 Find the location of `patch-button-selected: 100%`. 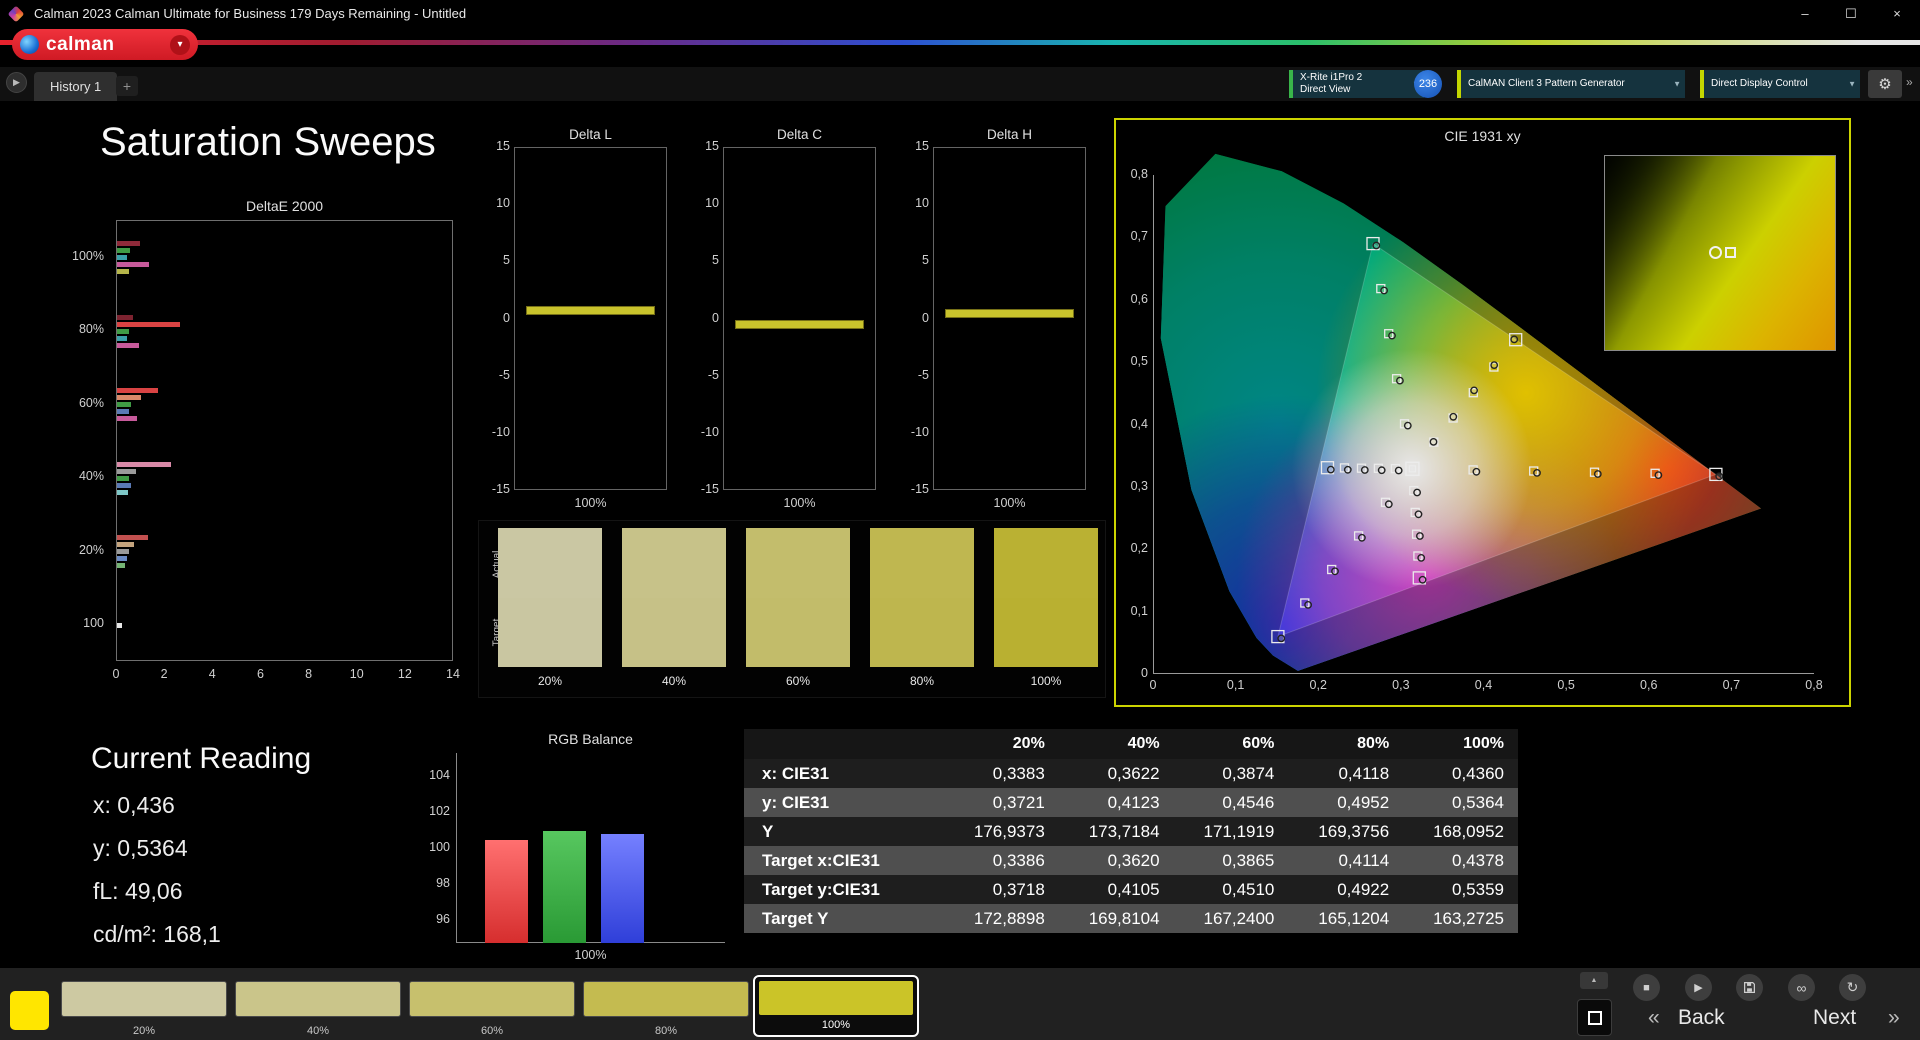

patch-button-selected: 100% is located at coordinates (836, 1006).